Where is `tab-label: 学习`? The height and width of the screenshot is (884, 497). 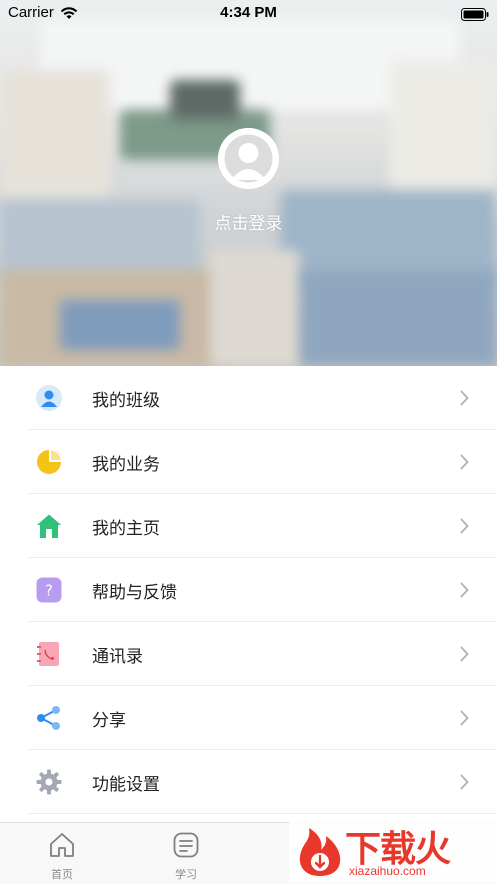 tab-label: 学习 is located at coordinates (186, 874).